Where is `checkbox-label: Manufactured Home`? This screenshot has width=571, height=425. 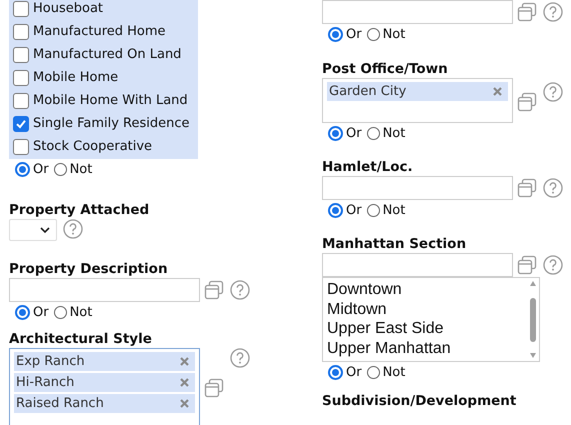
checkbox-label: Manufactured Home is located at coordinates (99, 31).